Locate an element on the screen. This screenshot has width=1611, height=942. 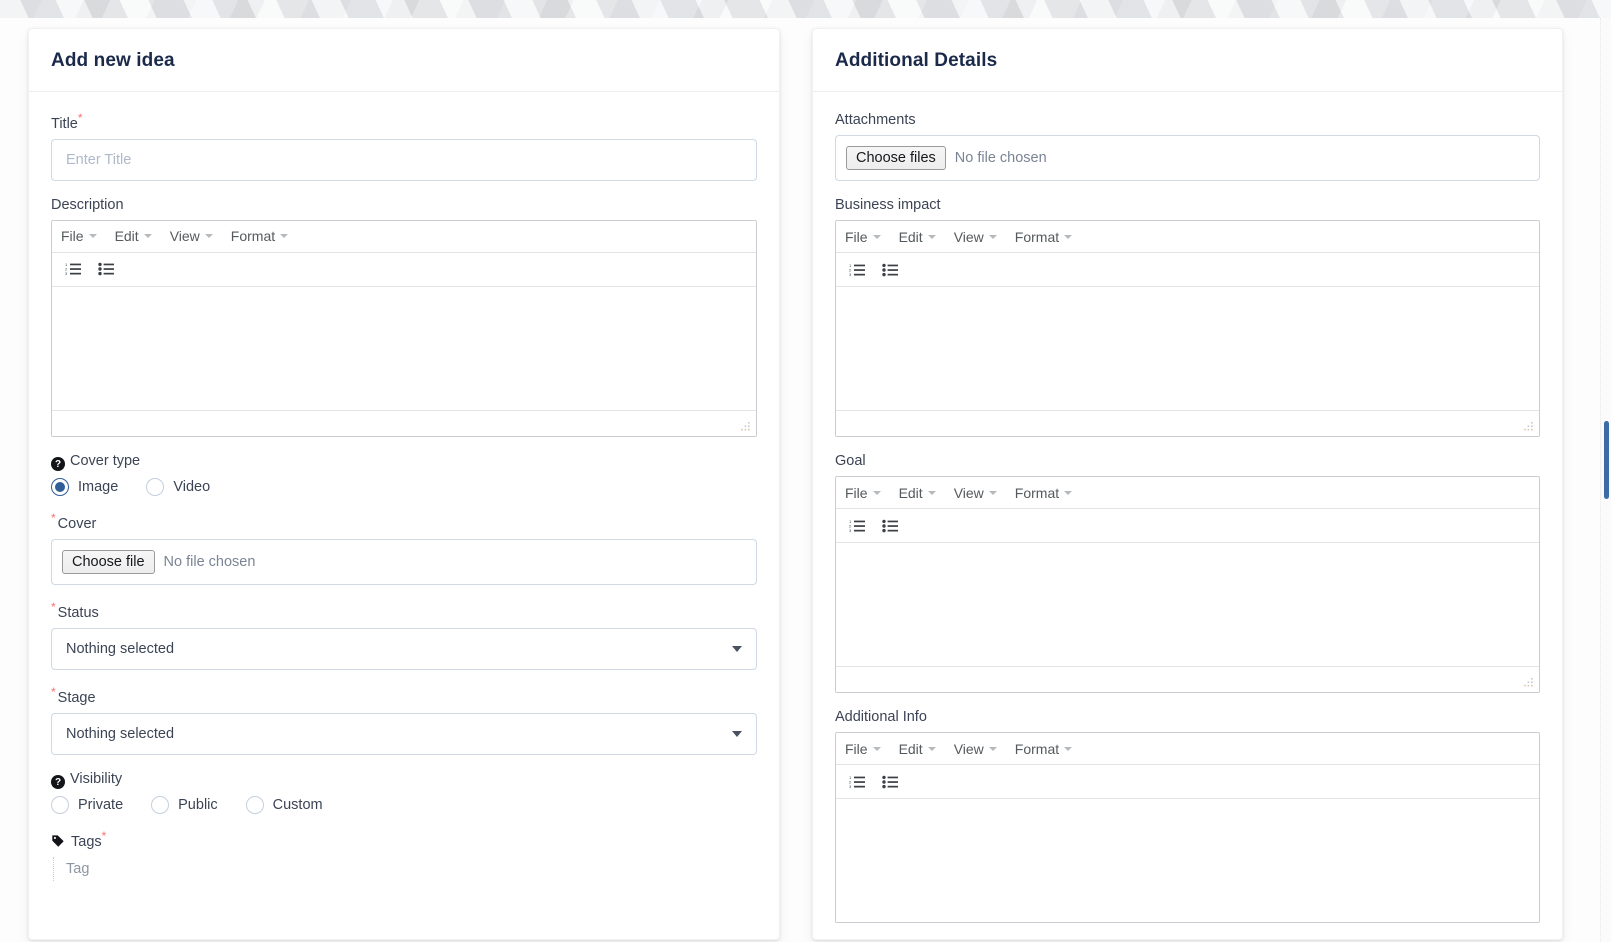
tags-input-wrapper is located at coordinates (405, 869).